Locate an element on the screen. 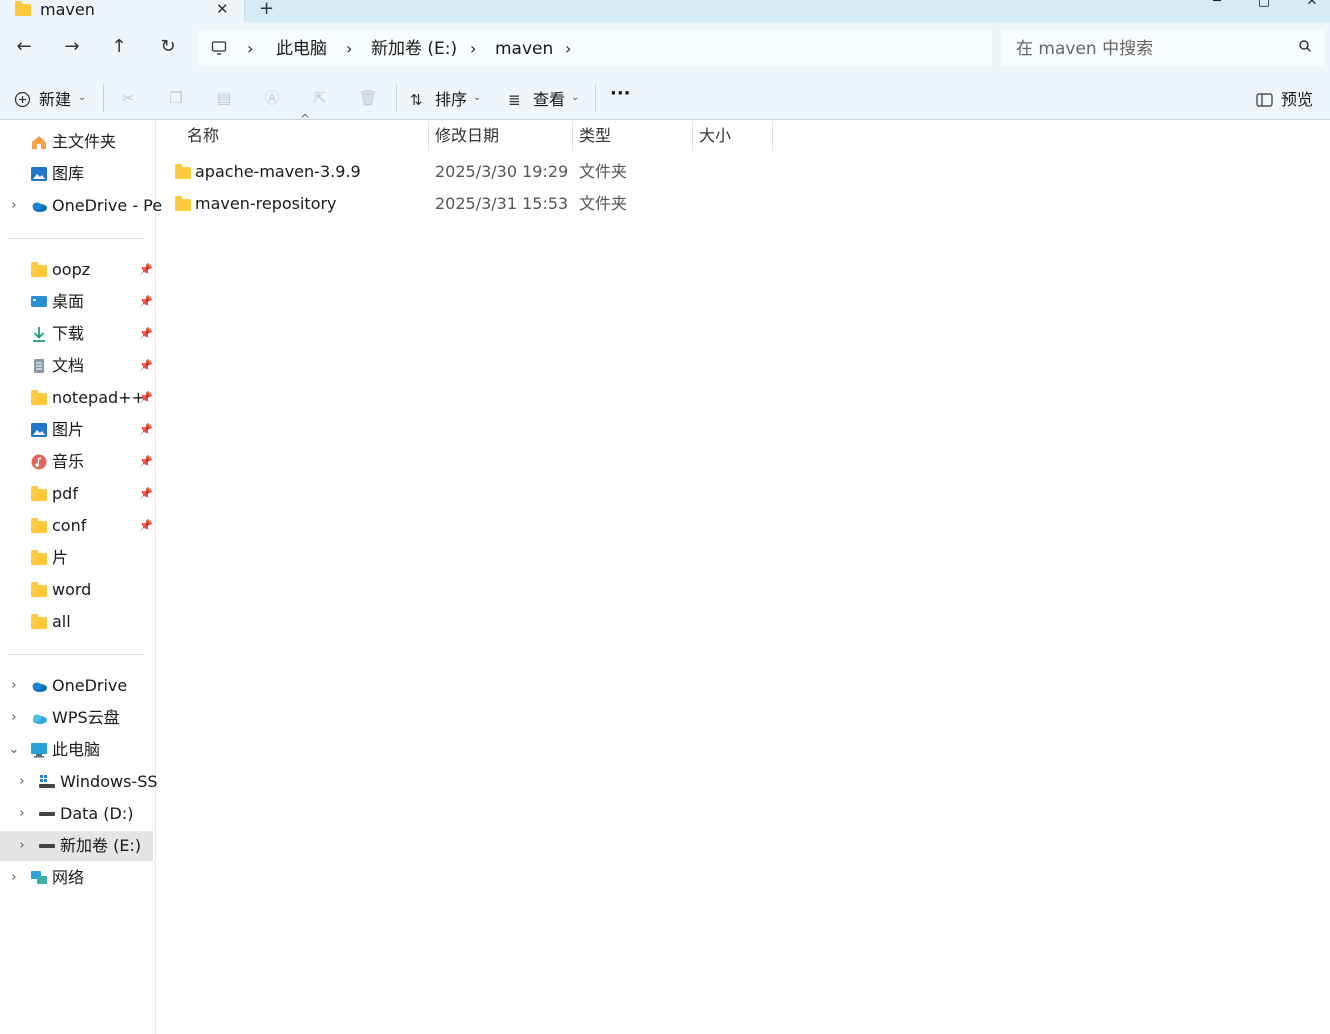 Image resolution: width=1330 pixels, height=1034 pixels. sidebar-item-documents: 文档 📌 is located at coordinates (76, 366).